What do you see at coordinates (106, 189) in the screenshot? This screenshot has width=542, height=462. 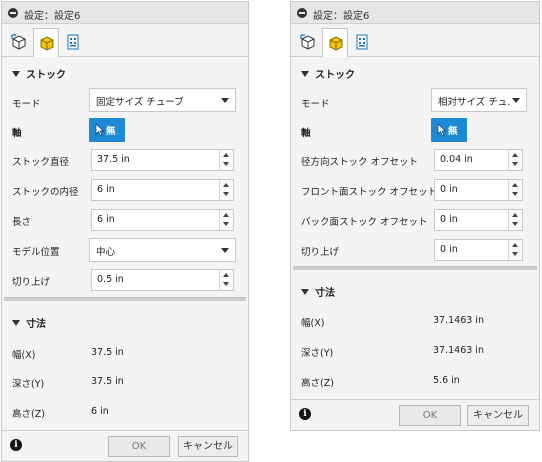 I see `inner-diameter-value: 6 in` at bounding box center [106, 189].